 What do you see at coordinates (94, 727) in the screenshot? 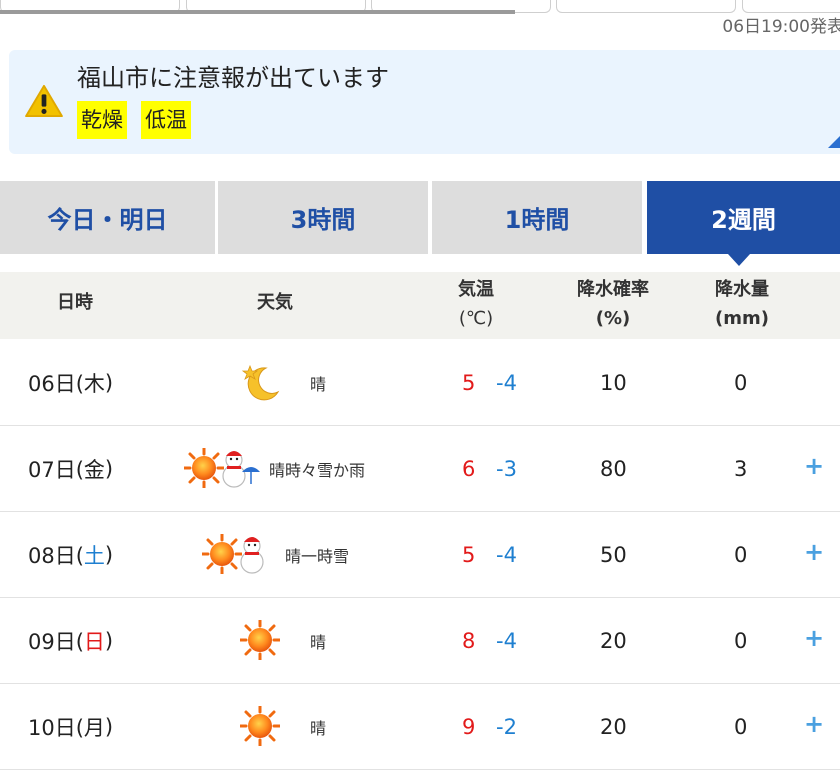
I see `weekday-text: 月` at bounding box center [94, 727].